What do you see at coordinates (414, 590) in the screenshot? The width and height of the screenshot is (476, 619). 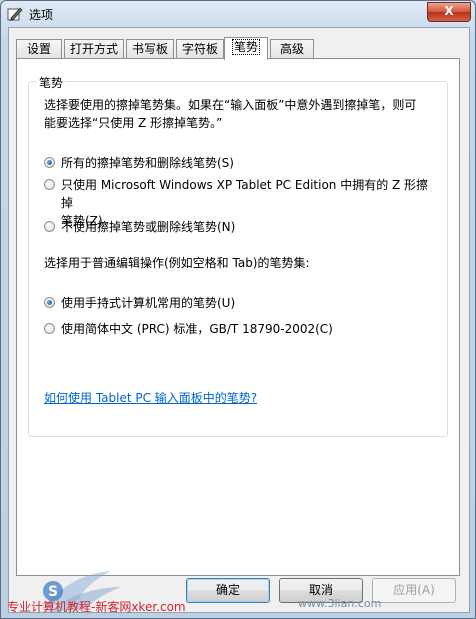 I see `apply-button: 应用(A)` at bounding box center [414, 590].